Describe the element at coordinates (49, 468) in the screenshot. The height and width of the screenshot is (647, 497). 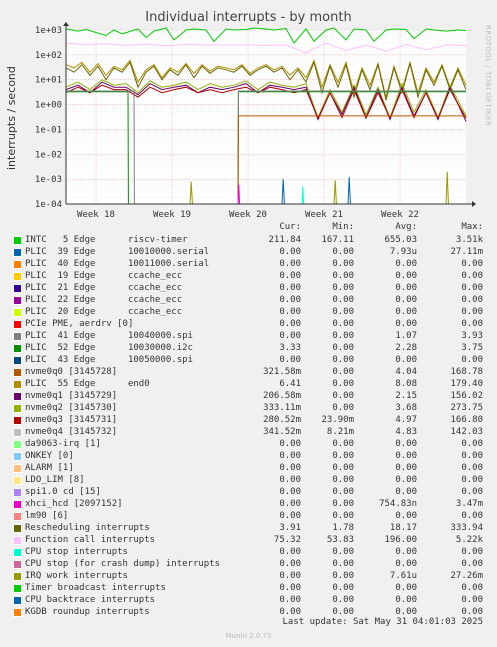
I see `legend-series-name: ALARM [1]` at that location.